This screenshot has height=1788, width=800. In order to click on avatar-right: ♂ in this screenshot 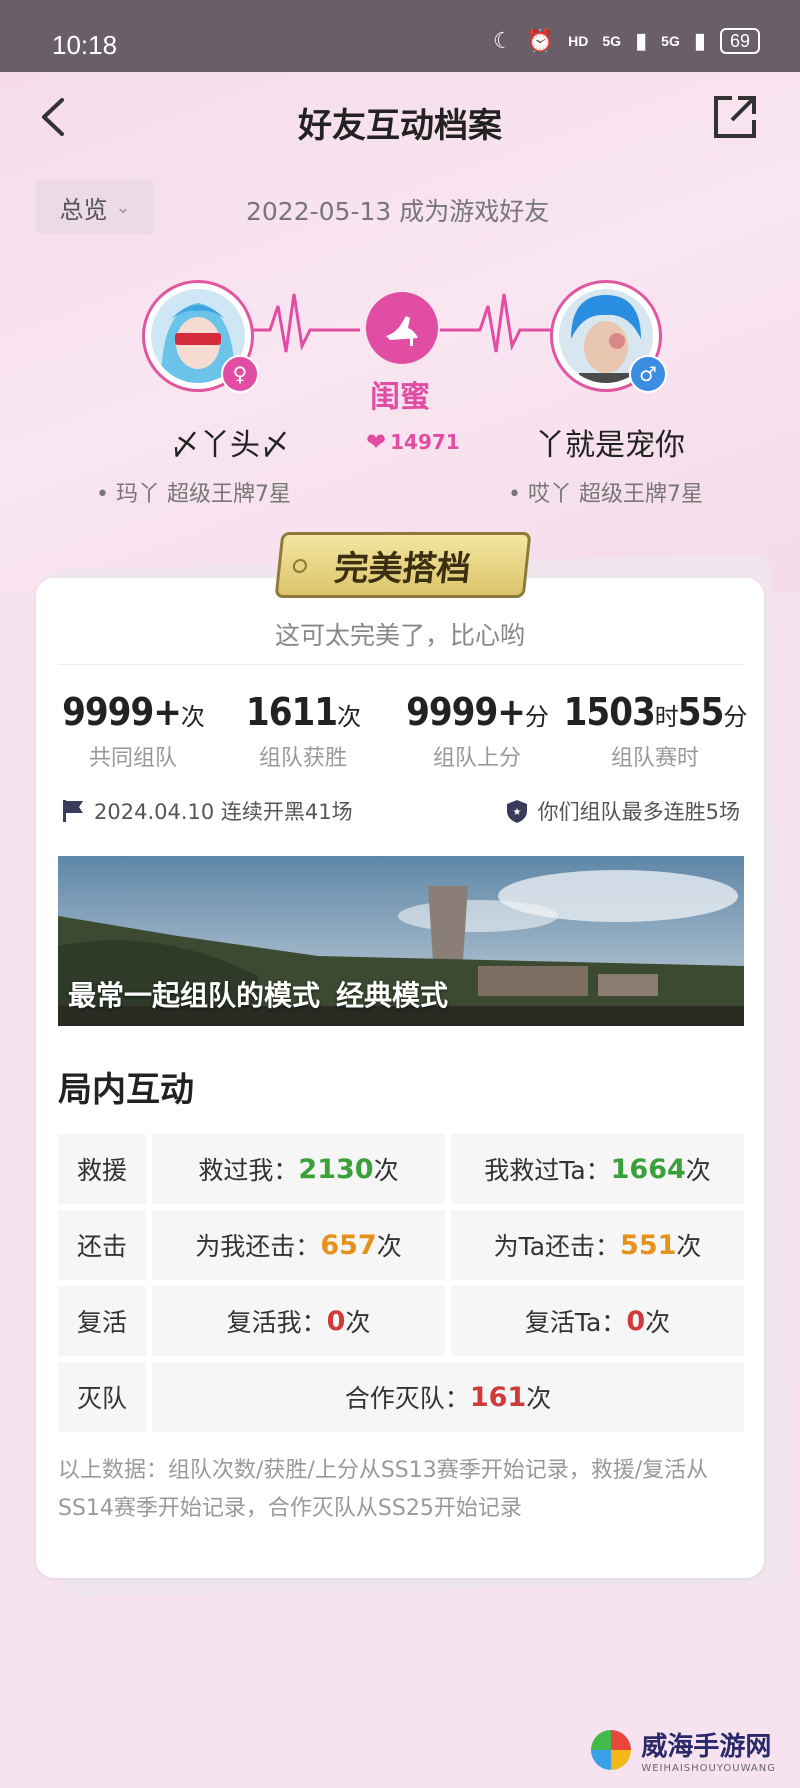, I will do `click(608, 336)`.